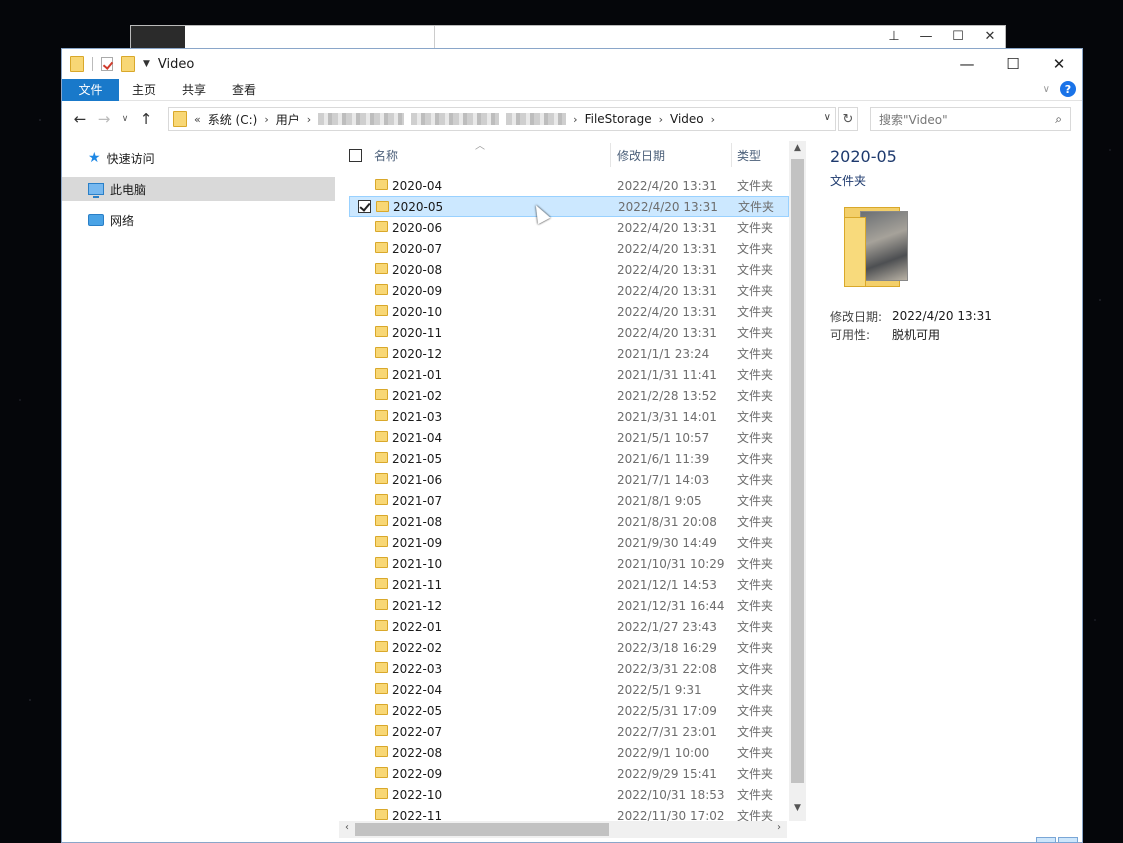 The width and height of the screenshot is (1123, 843). I want to click on search-input: 搜索"Video" ⌕, so click(970, 119).